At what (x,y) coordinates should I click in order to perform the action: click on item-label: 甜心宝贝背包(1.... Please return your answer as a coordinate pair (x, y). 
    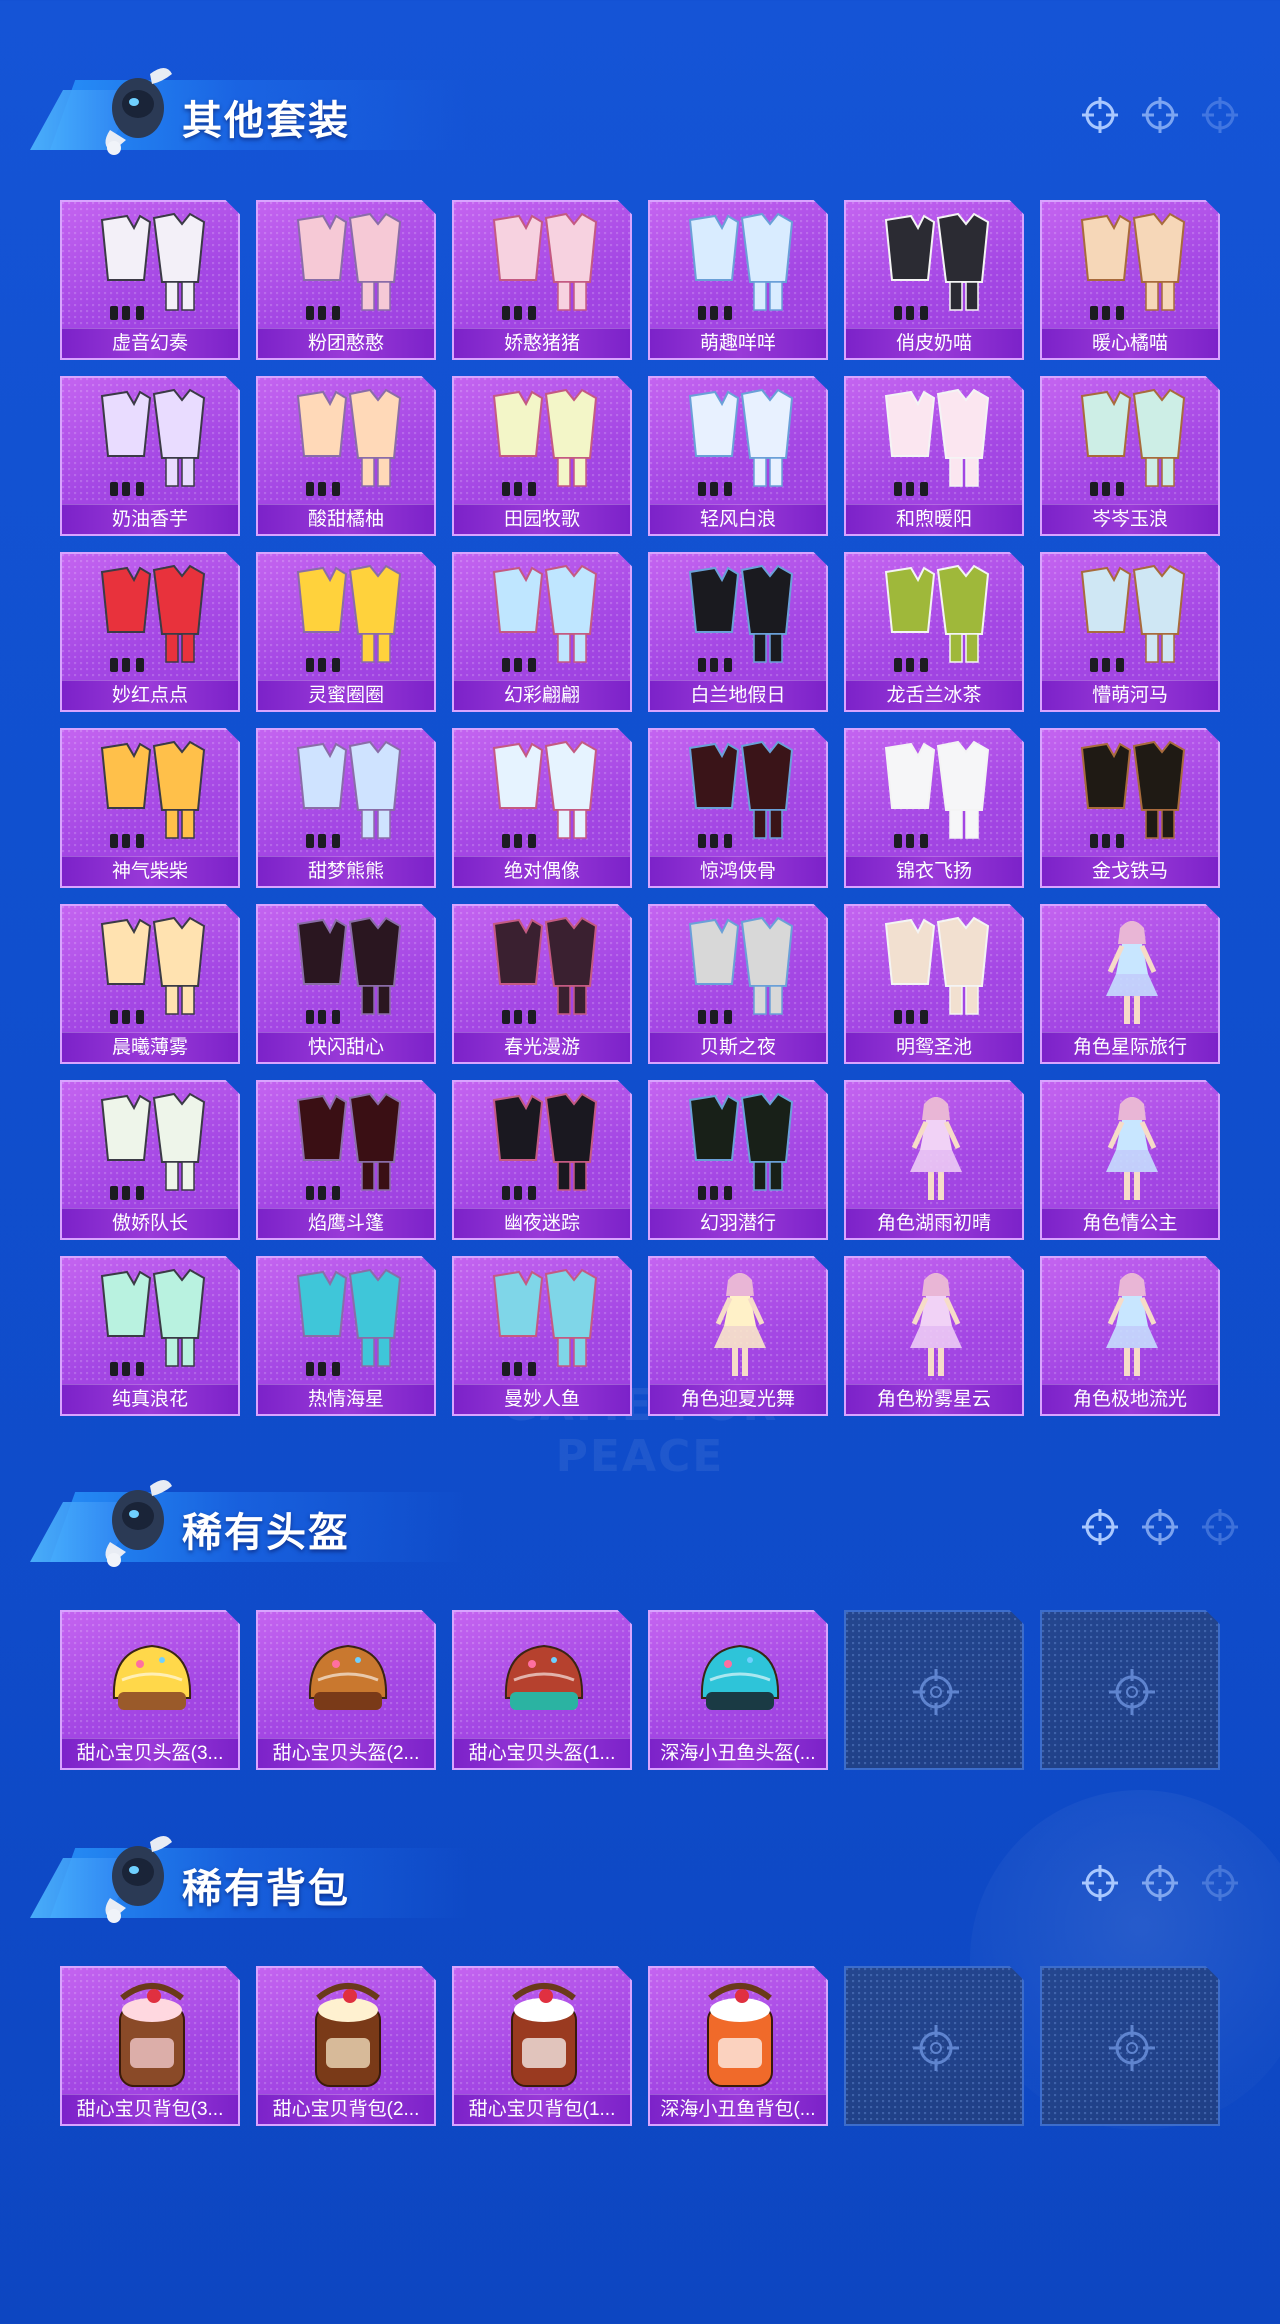
    Looking at the image, I should click on (542, 2109).